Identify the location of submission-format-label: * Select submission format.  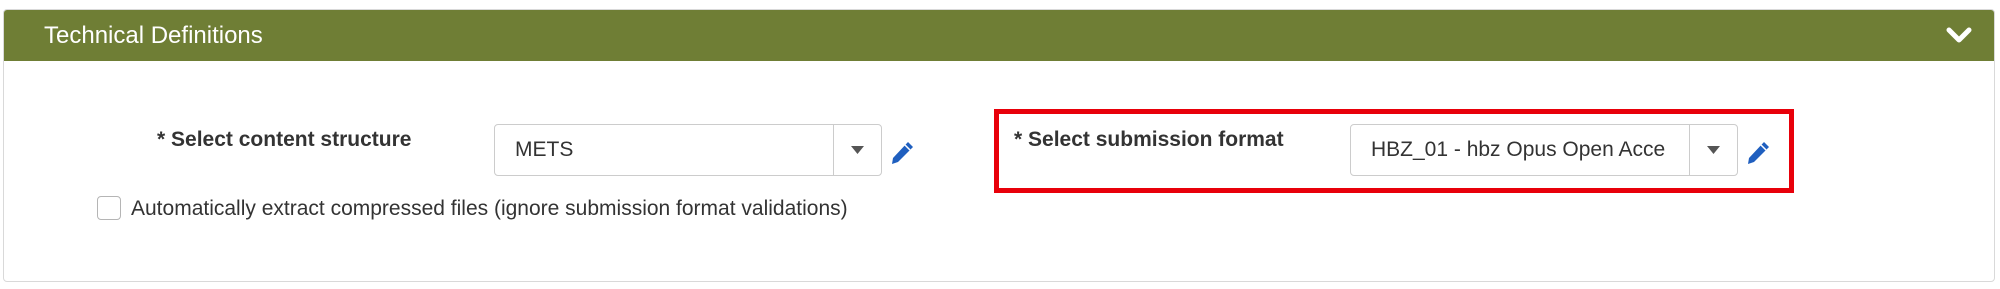
(1149, 140).